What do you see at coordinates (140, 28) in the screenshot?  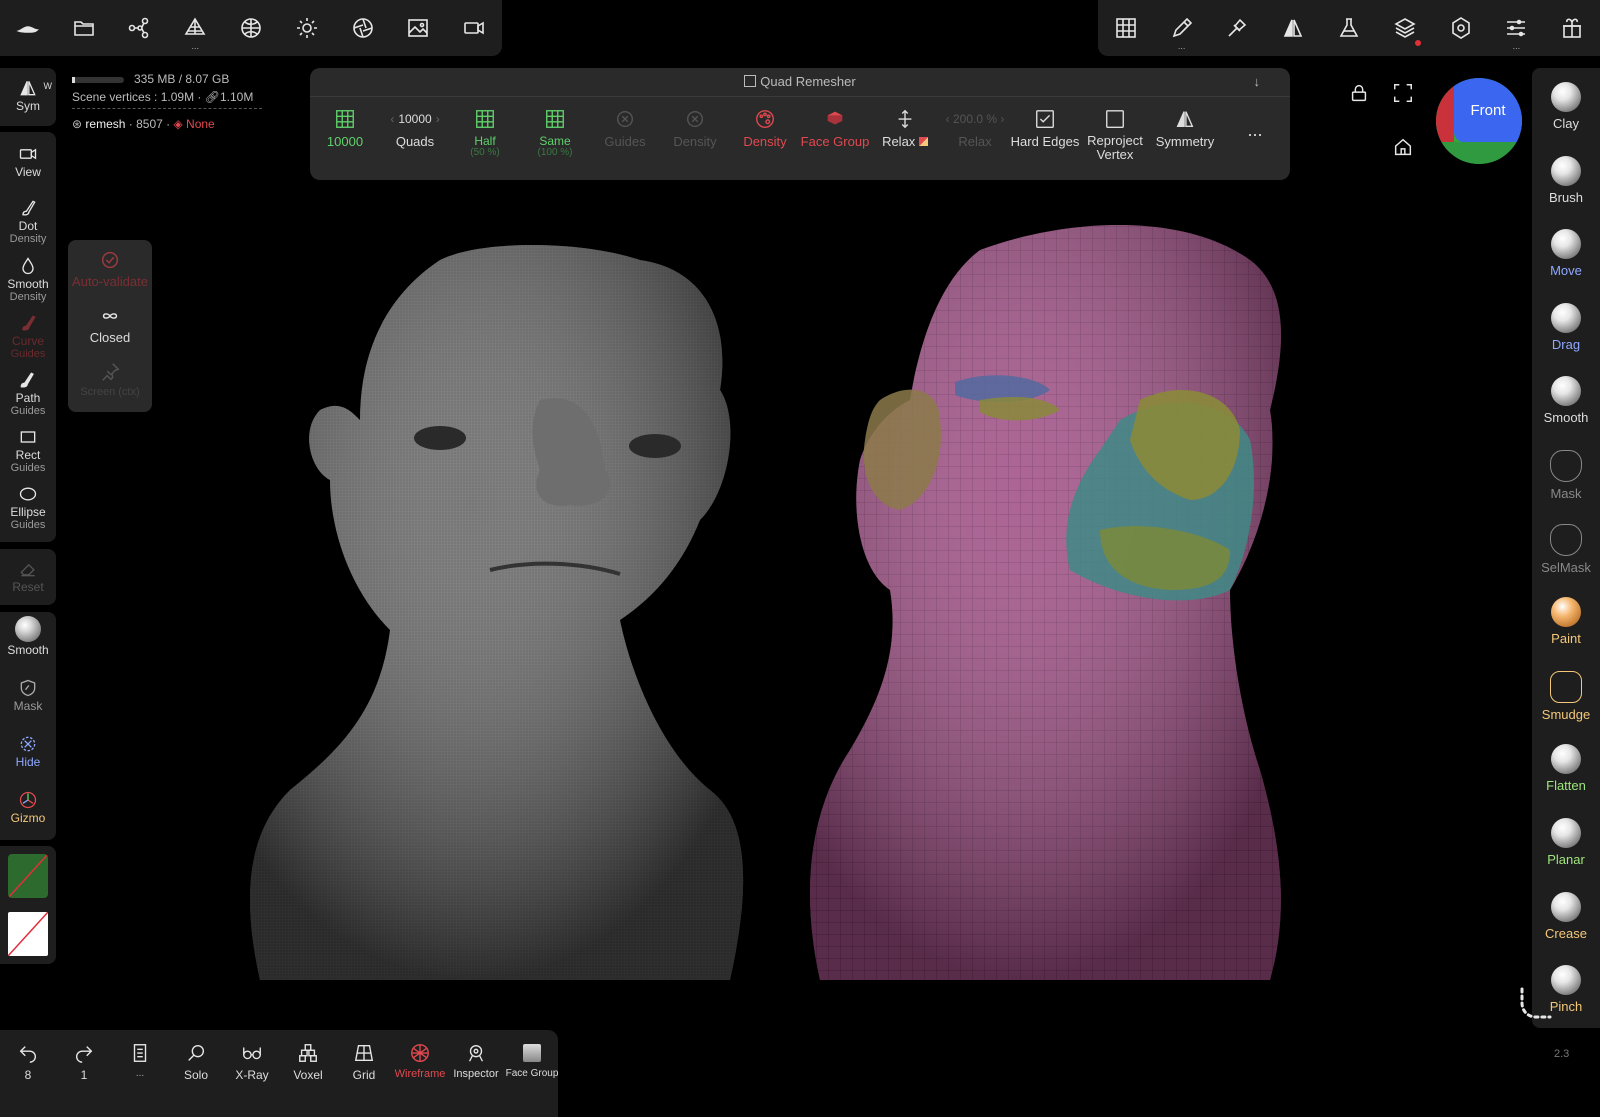 I see `scene-graph-icon` at bounding box center [140, 28].